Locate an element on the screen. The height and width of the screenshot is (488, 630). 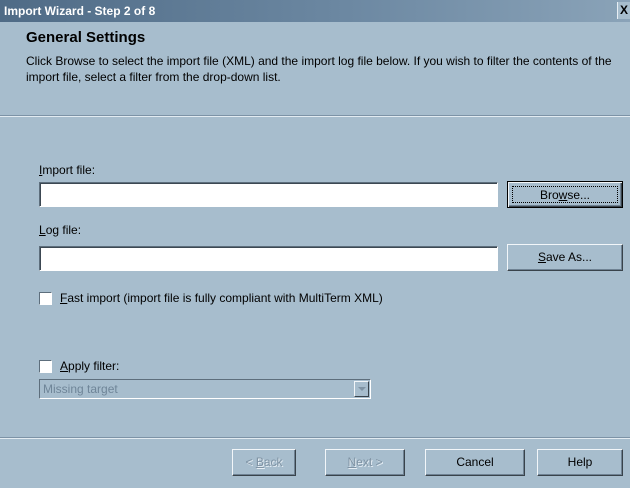
header-separator is located at coordinates (315, 116).